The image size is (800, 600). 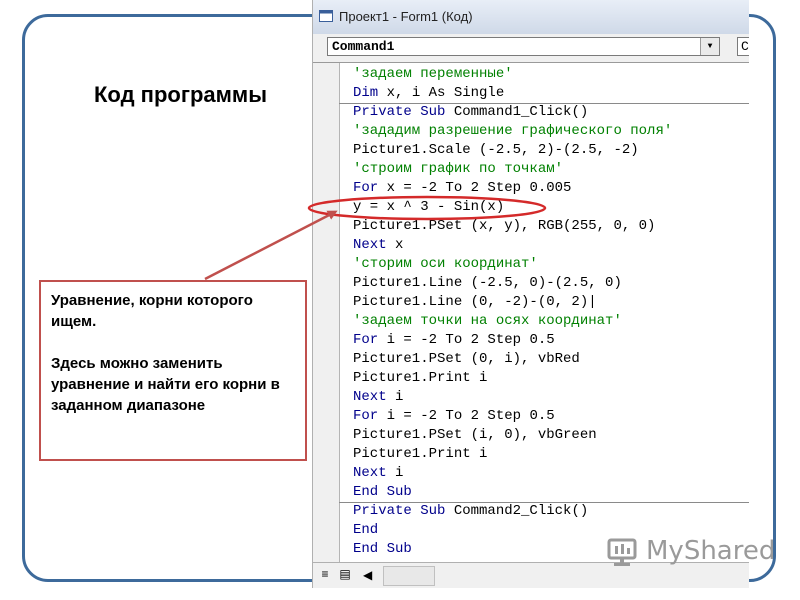 I want to click on procedure-view-icon: ≡, so click(x=325, y=574).